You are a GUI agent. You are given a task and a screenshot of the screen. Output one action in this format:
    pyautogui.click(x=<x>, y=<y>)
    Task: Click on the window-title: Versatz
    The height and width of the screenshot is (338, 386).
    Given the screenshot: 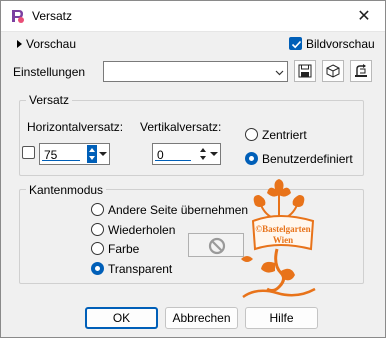 What is the action you would take?
    pyautogui.click(x=52, y=16)
    